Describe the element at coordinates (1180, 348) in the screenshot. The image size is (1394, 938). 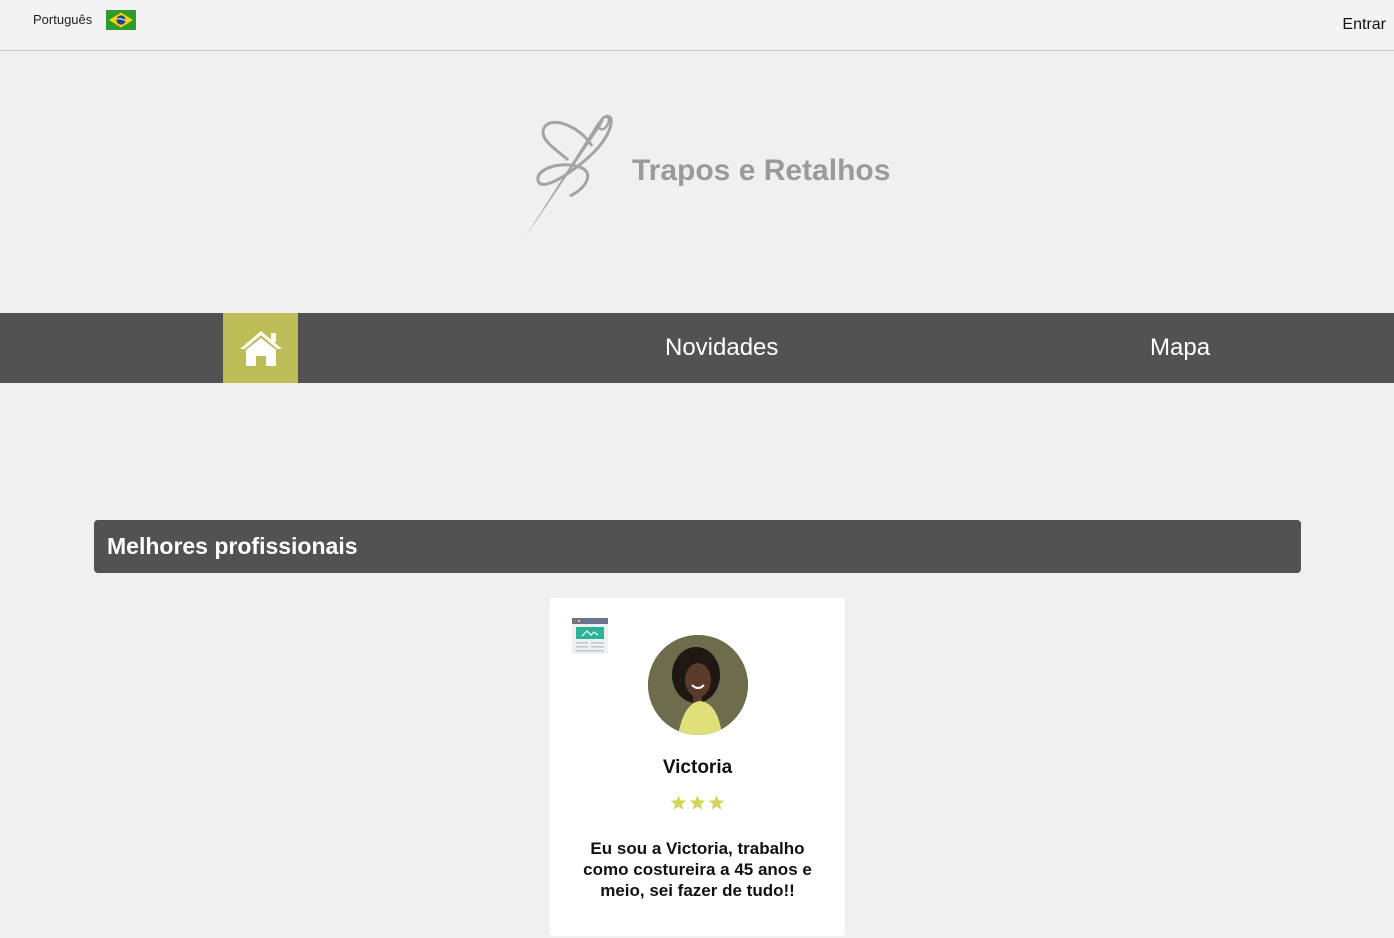
I see `nav-item-mapa: Mapa` at that location.